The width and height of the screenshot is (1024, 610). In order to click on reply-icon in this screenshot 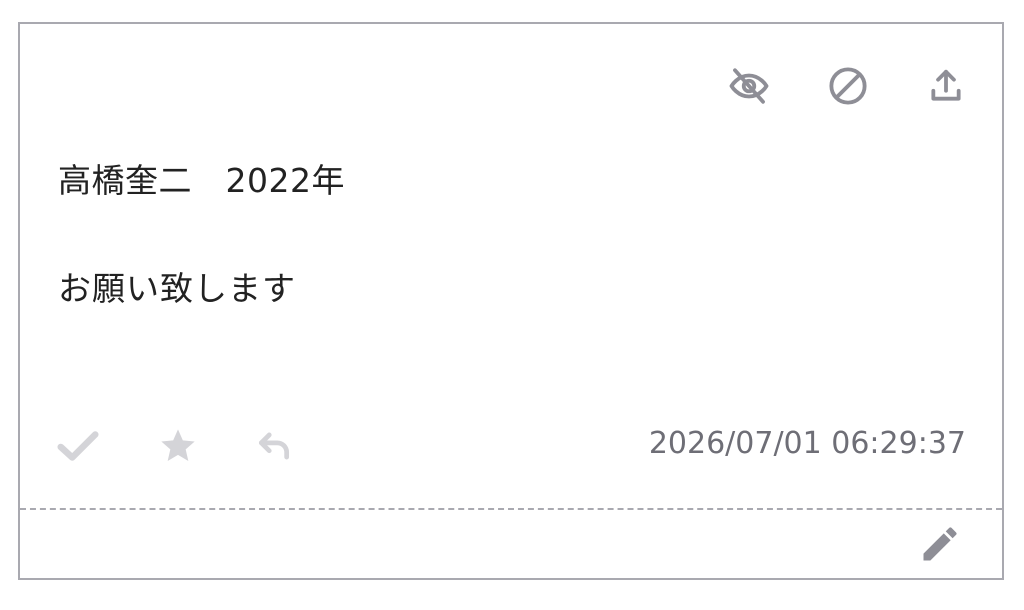, I will do `click(274, 446)`.